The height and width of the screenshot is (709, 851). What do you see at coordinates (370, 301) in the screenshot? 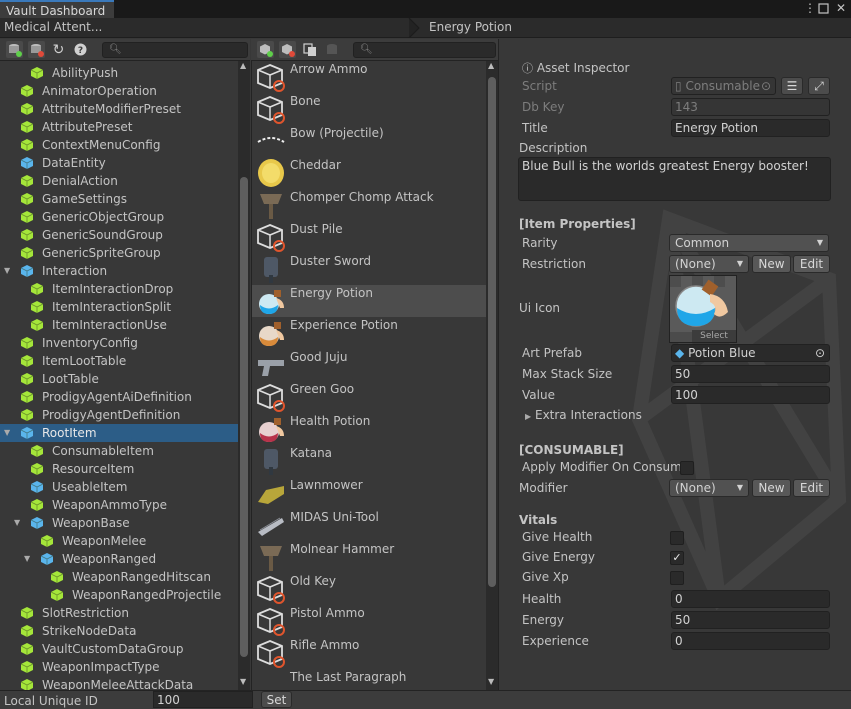
I see `list-item: Energy Potion` at bounding box center [370, 301].